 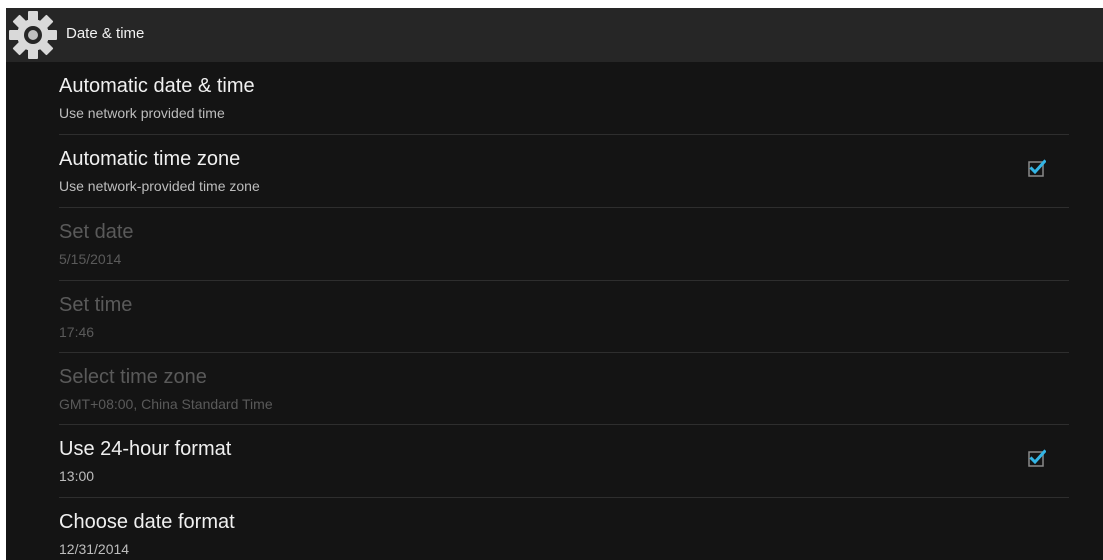 I want to click on page-title: Date & time, so click(x=105, y=33).